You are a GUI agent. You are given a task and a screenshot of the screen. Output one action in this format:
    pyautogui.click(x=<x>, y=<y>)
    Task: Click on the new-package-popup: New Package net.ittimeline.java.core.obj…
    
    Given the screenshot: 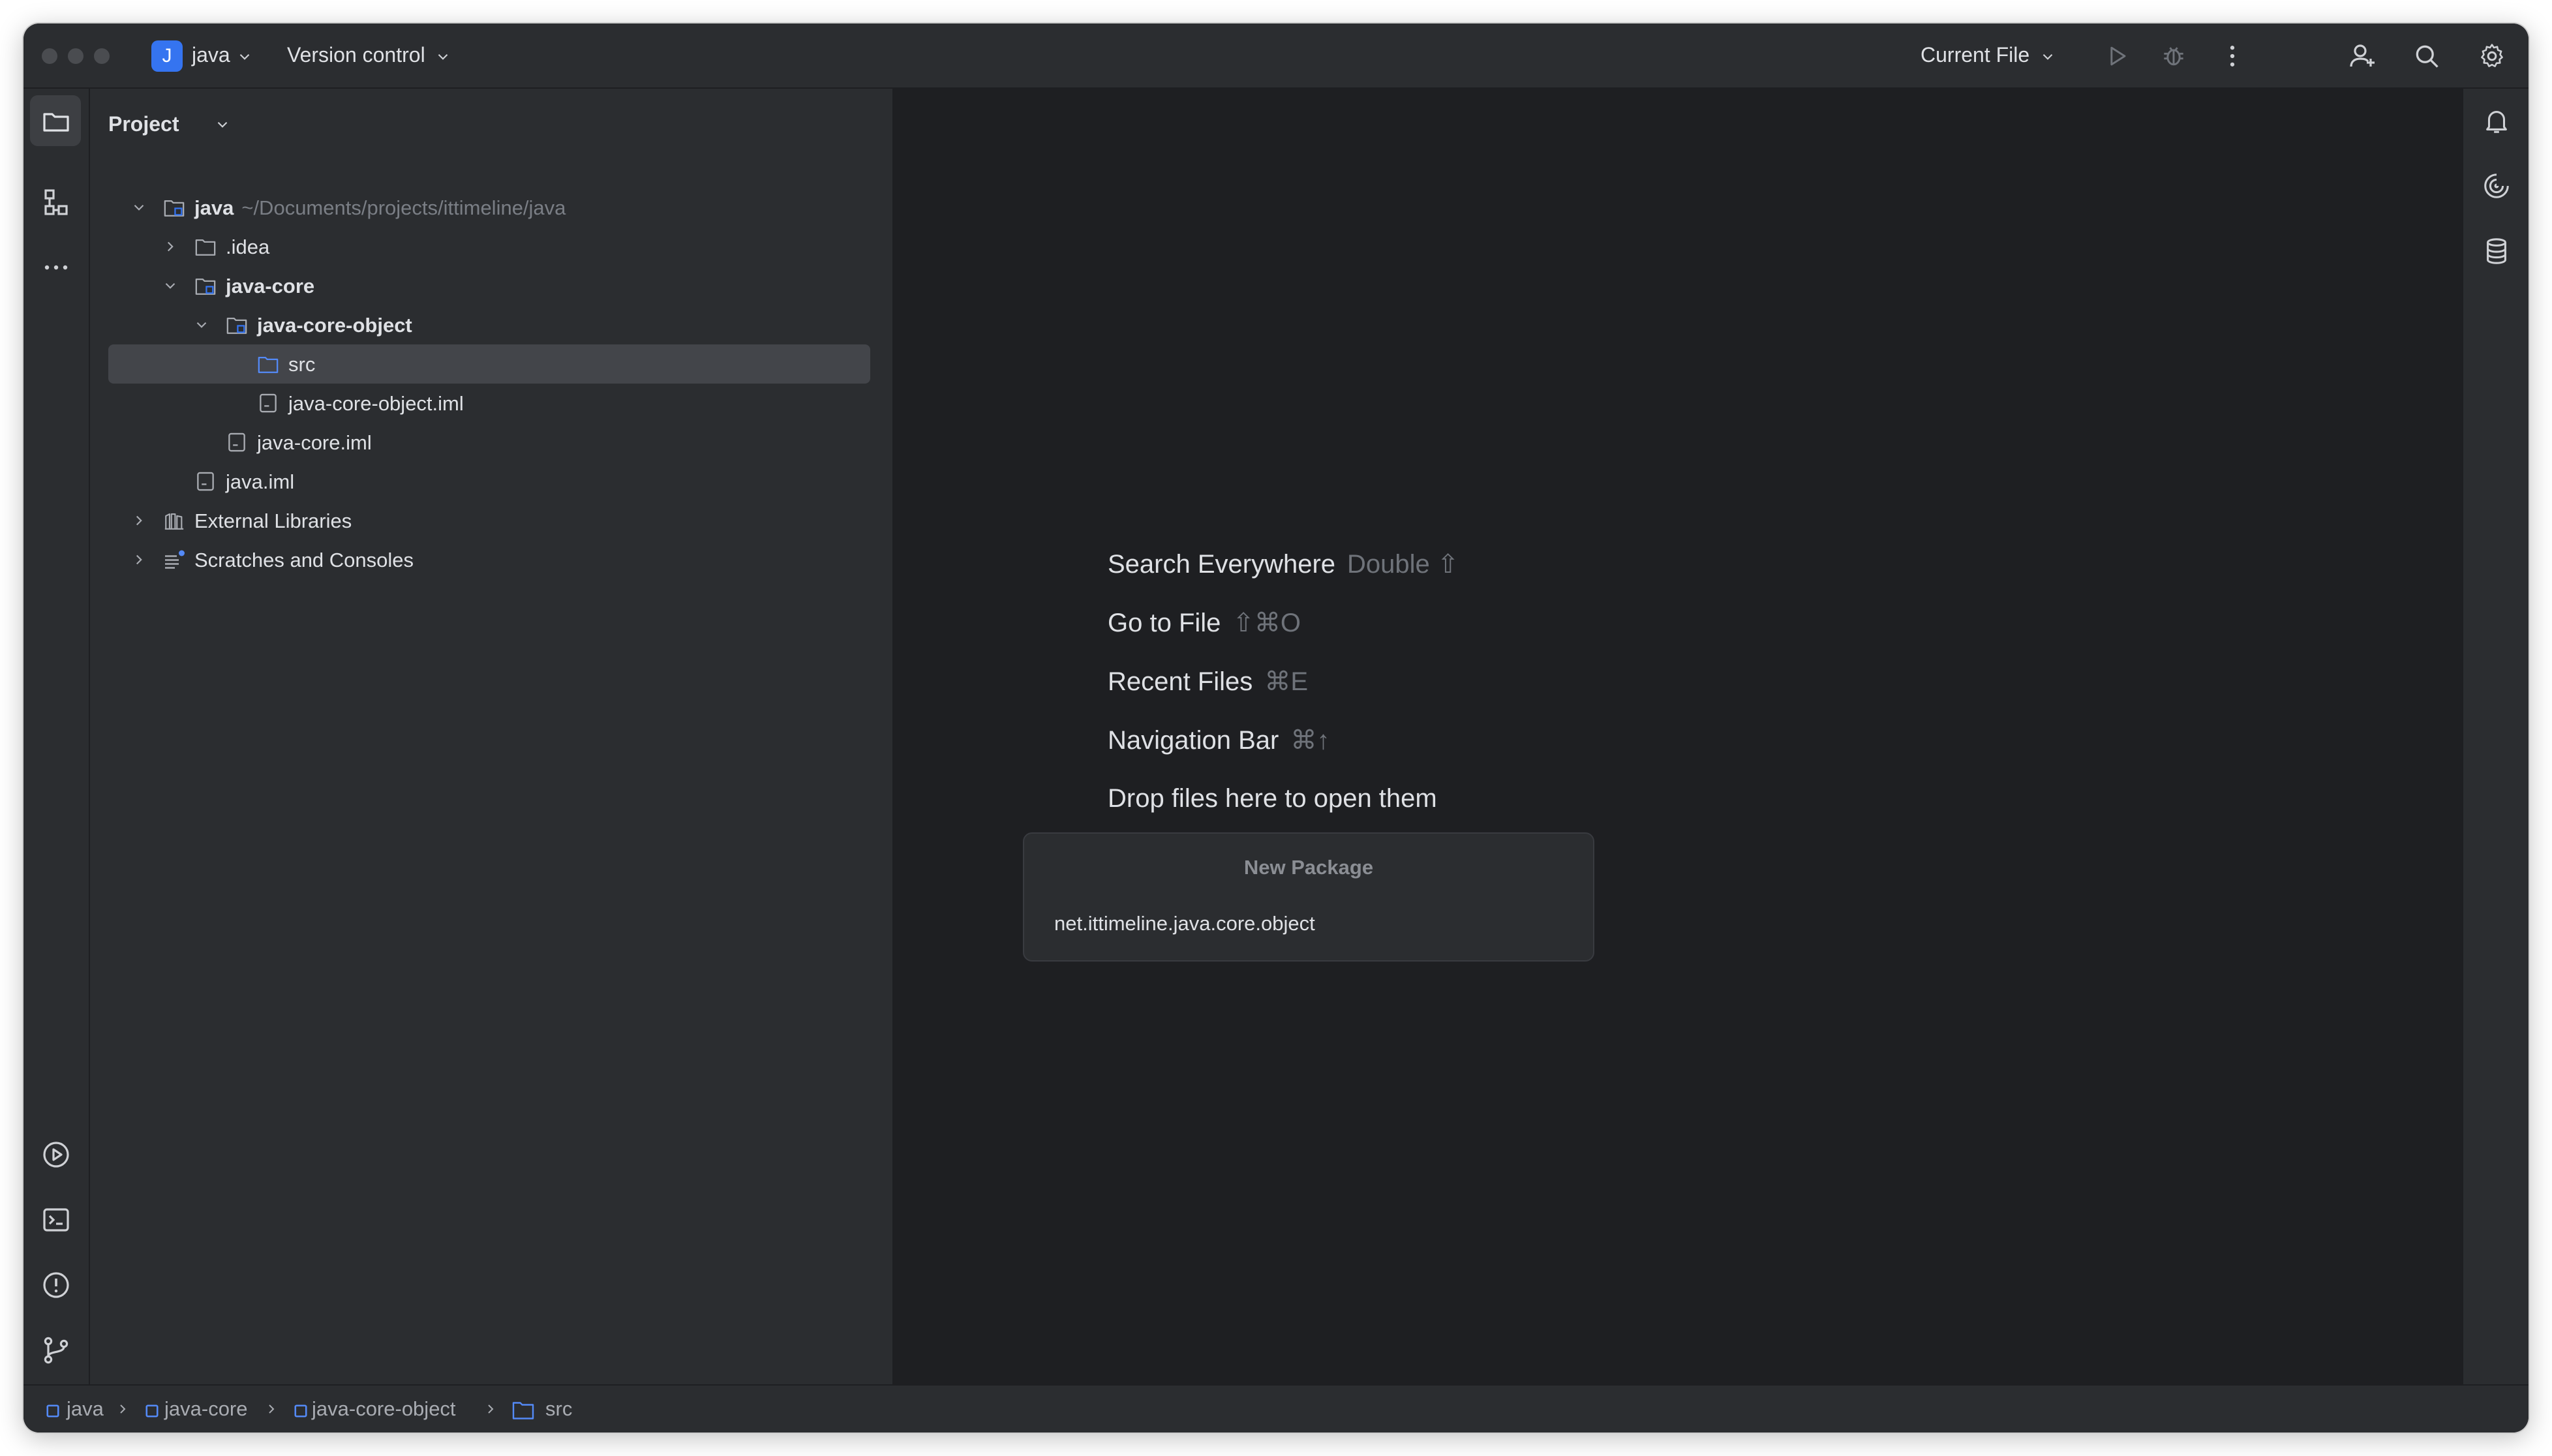 What is the action you would take?
    pyautogui.click(x=1308, y=897)
    